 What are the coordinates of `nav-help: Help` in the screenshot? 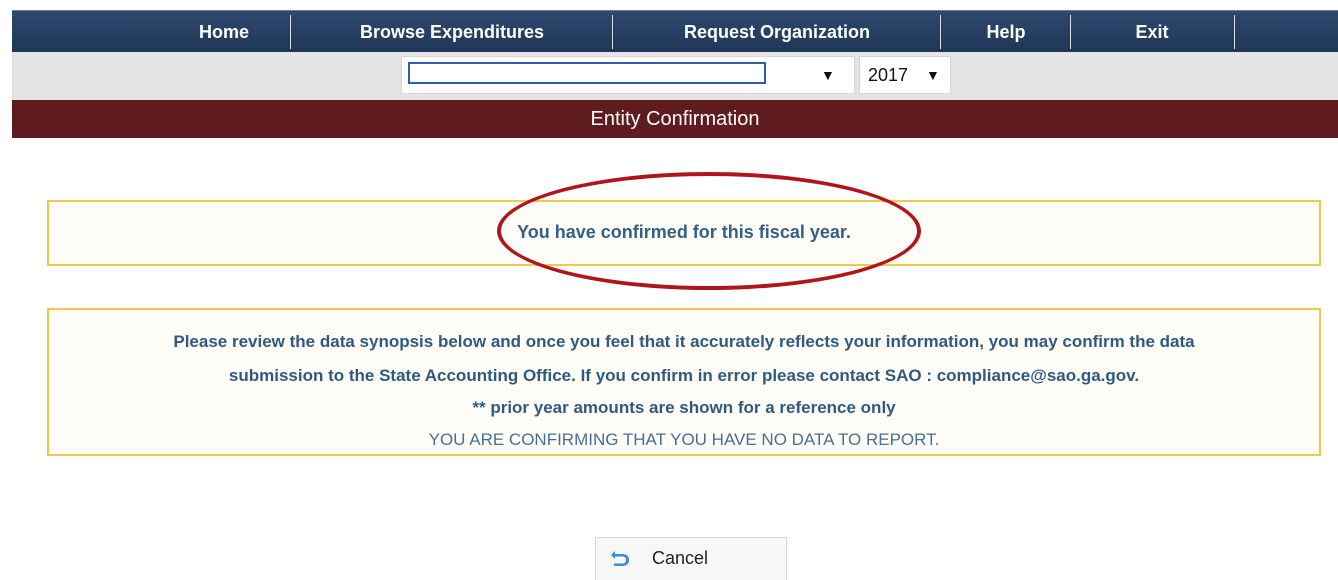 It's located at (1006, 32).